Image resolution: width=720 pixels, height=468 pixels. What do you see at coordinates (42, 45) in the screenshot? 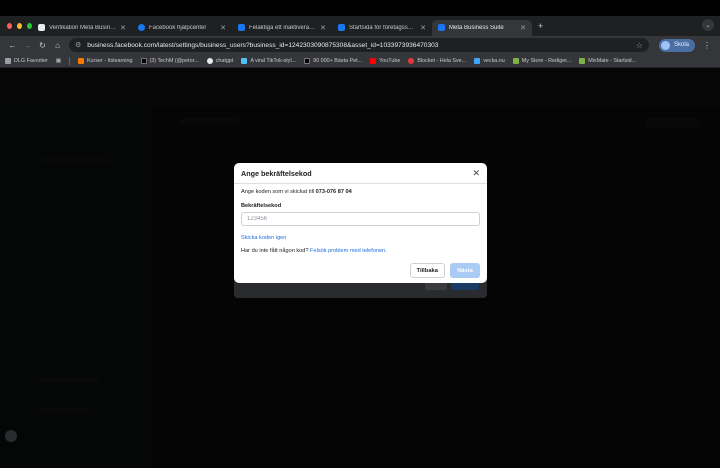
I see `reload-icon: ↻` at bounding box center [42, 45].